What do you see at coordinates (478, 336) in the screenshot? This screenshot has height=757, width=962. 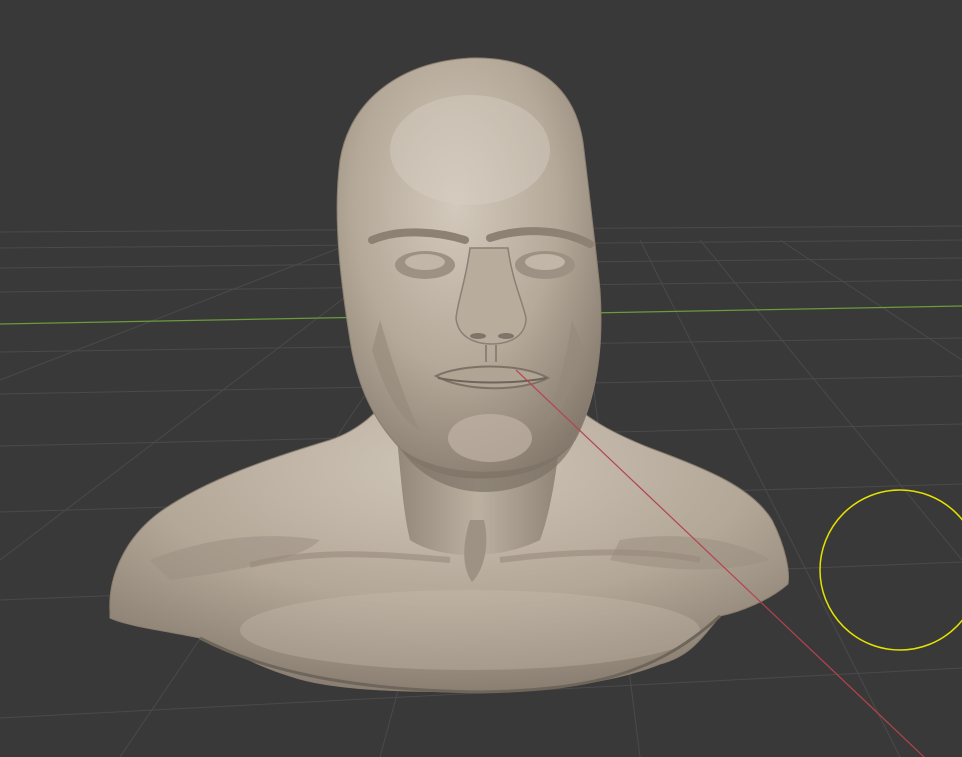 I see `bust-nostril-left` at bounding box center [478, 336].